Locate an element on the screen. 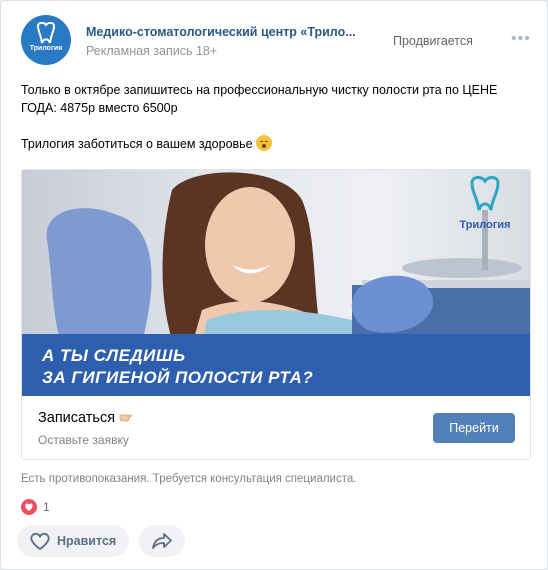 This screenshot has height=570, width=548. avatar-text: Трилогия is located at coordinates (46, 48).